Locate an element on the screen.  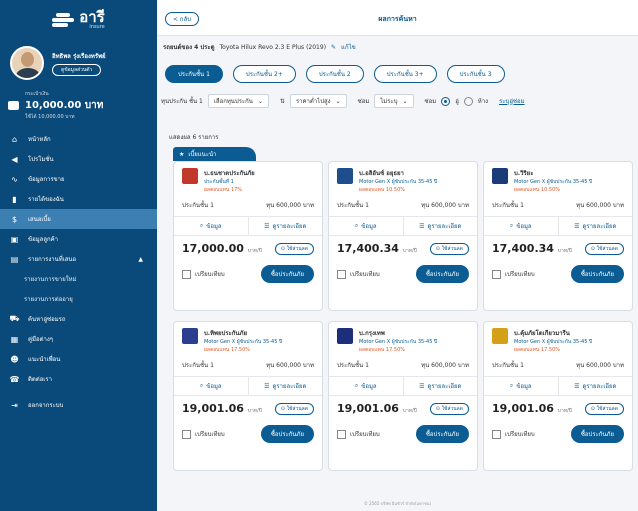
view-profile-button: ดูข้อมูลส่วนตัว is located at coordinates (77, 69).